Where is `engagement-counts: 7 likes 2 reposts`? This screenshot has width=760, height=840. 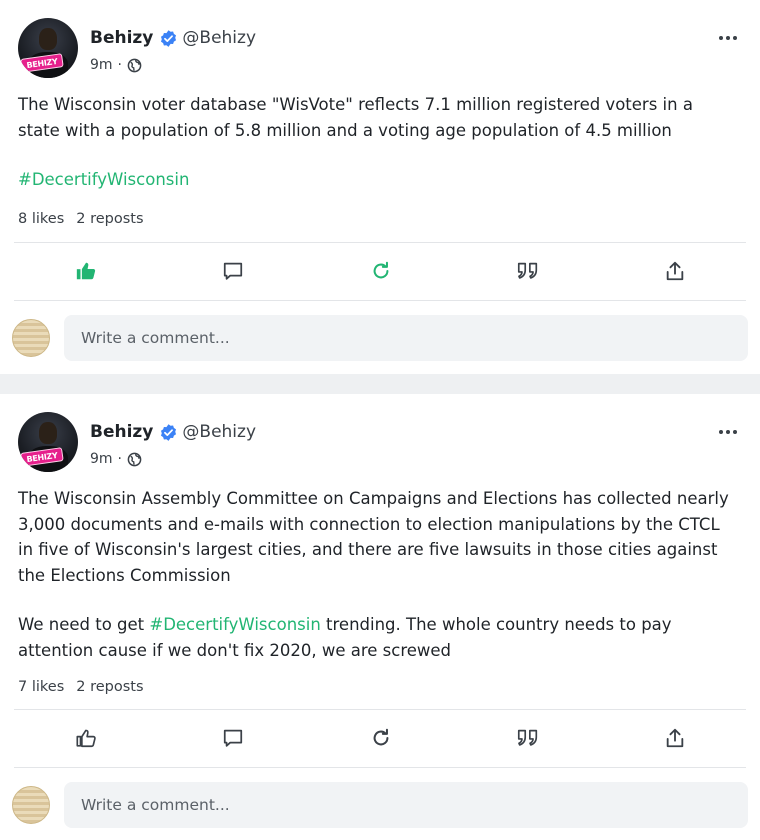 engagement-counts: 7 likes 2 reposts is located at coordinates (81, 687).